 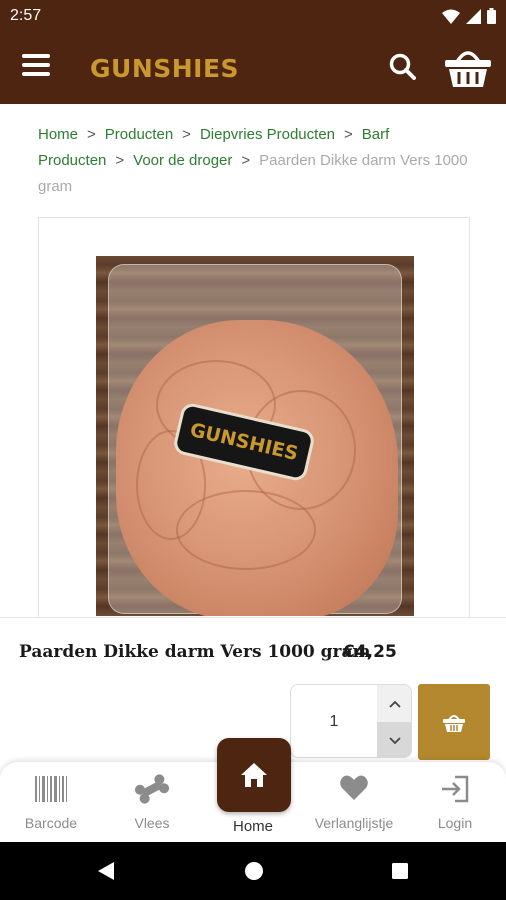 What do you see at coordinates (354, 802) in the screenshot?
I see `nav-item-verlanglijstje: Verlanglijstje` at bounding box center [354, 802].